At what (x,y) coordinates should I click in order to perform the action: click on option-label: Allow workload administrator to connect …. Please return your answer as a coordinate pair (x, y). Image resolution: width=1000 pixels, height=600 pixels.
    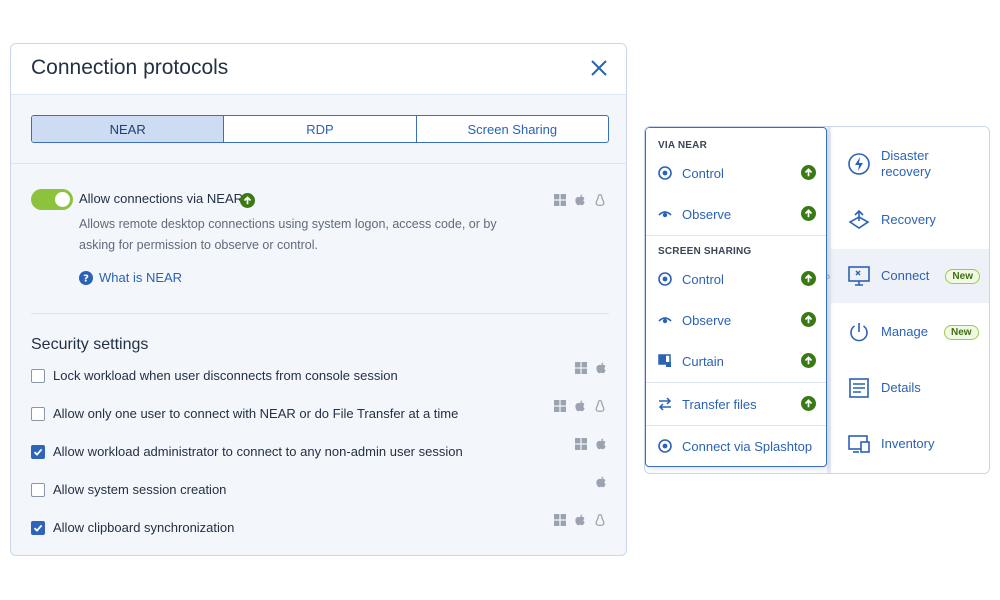
    Looking at the image, I should click on (258, 451).